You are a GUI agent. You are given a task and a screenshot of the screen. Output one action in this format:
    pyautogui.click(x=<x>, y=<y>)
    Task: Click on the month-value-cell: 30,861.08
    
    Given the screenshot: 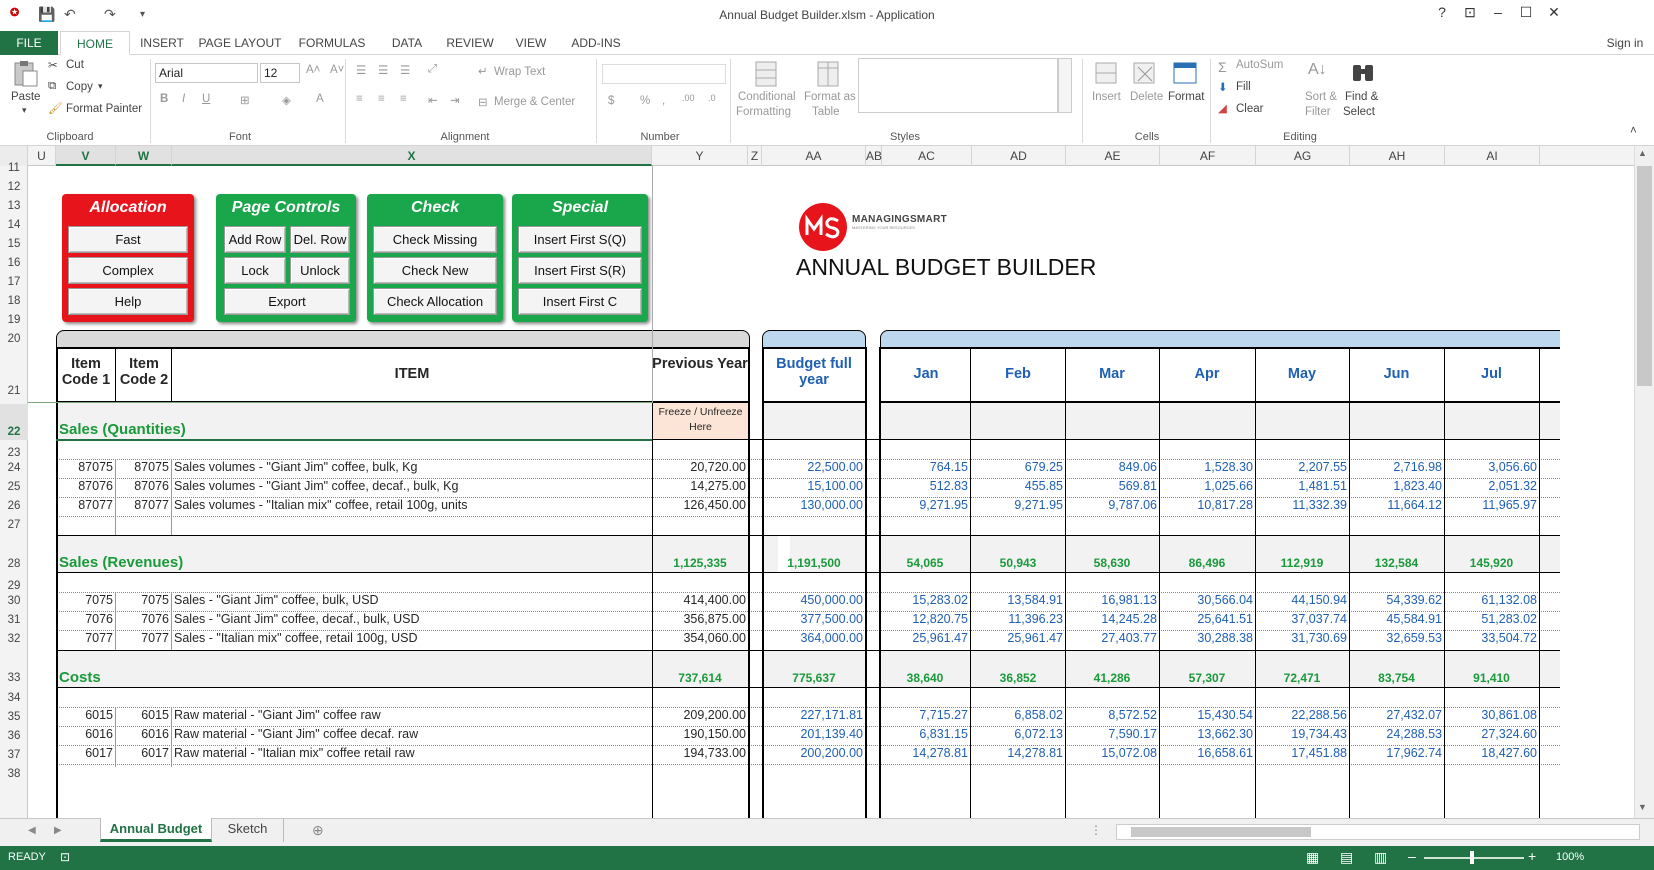 What is the action you would take?
    pyautogui.click(x=1491, y=715)
    